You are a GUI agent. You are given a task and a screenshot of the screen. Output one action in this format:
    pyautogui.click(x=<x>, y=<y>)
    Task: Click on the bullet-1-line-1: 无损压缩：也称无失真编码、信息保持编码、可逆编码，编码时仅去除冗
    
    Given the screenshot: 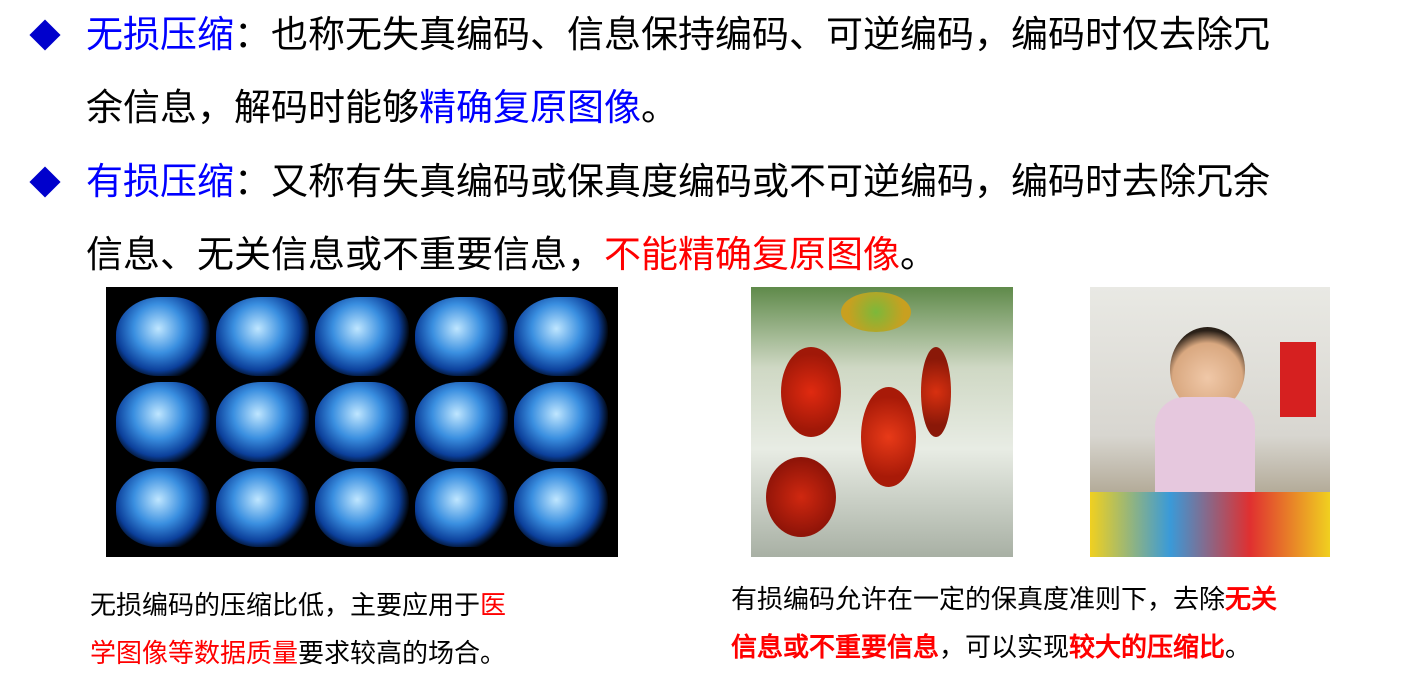 What is the action you would take?
    pyautogui.click(x=678, y=35)
    